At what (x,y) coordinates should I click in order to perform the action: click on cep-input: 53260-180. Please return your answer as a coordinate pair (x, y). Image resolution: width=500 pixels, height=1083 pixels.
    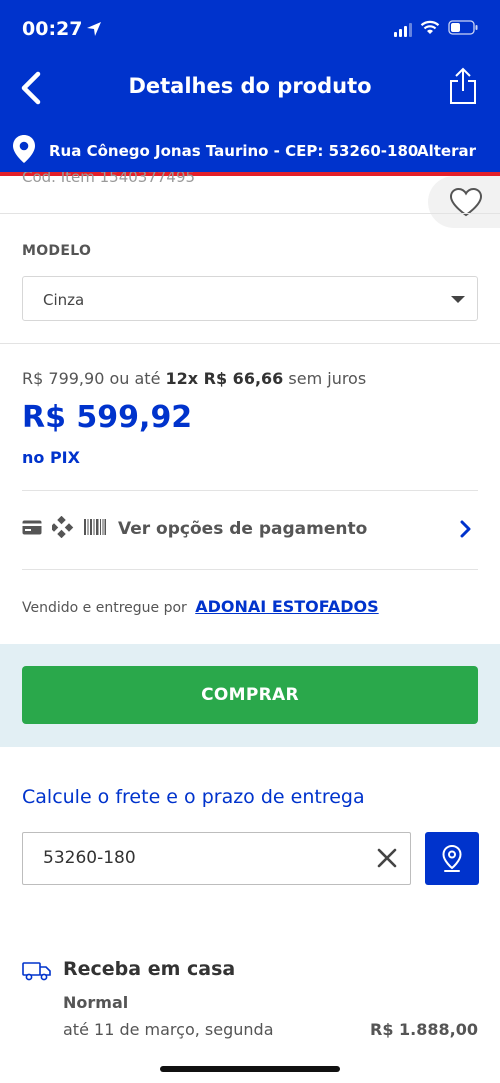
    Looking at the image, I should click on (216, 858).